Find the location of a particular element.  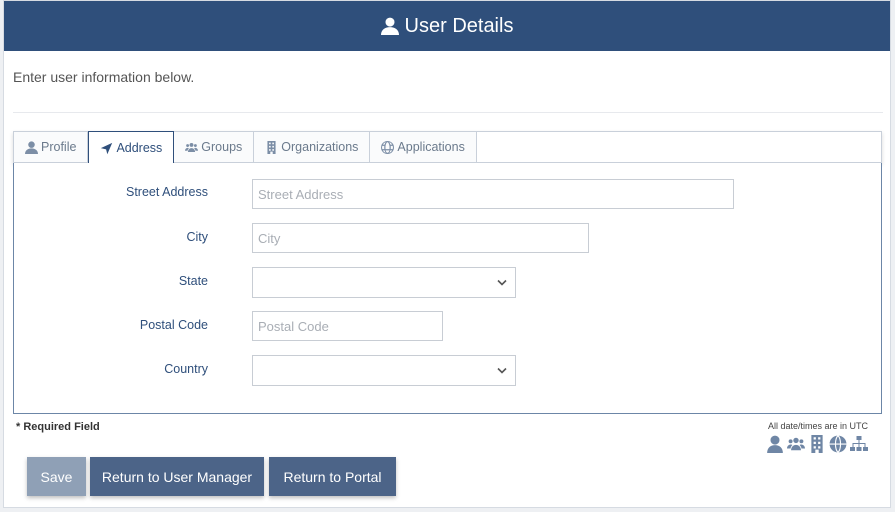

tab-applications: Applications is located at coordinates (423, 147).